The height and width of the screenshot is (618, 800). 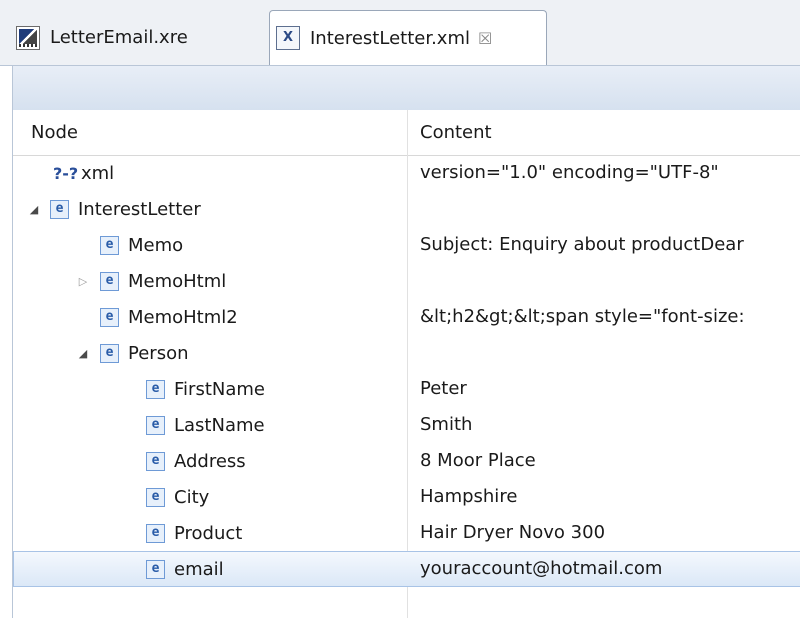 What do you see at coordinates (541, 568) in the screenshot?
I see `node-content: youraccount@hotmail.com` at bounding box center [541, 568].